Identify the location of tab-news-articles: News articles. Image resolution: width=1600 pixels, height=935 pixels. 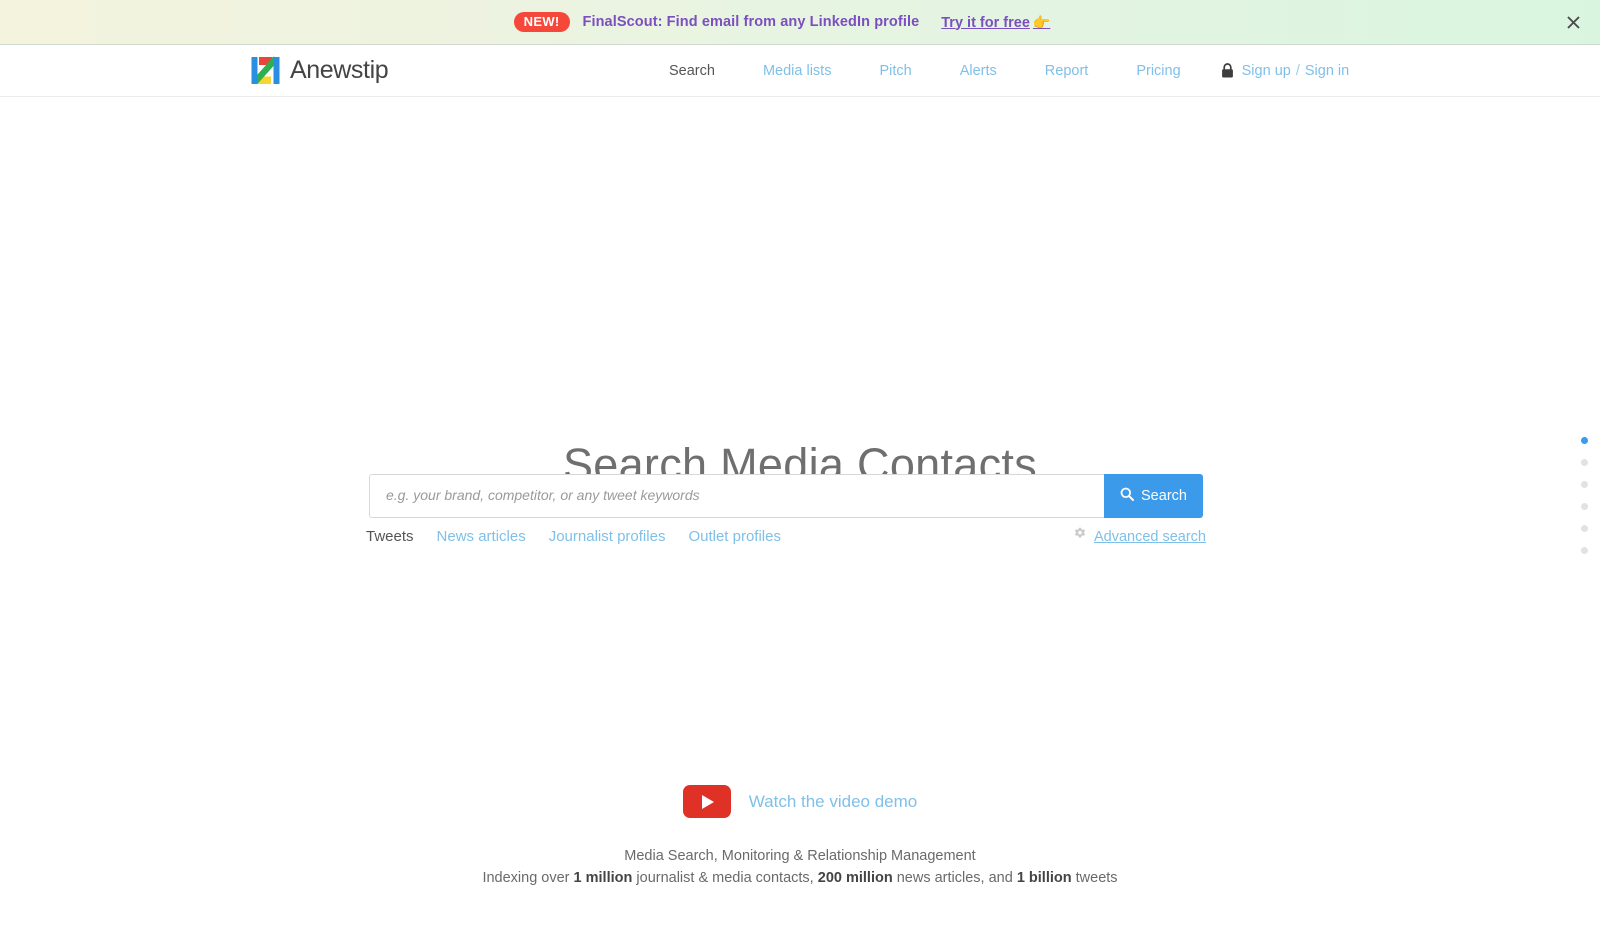
(481, 536).